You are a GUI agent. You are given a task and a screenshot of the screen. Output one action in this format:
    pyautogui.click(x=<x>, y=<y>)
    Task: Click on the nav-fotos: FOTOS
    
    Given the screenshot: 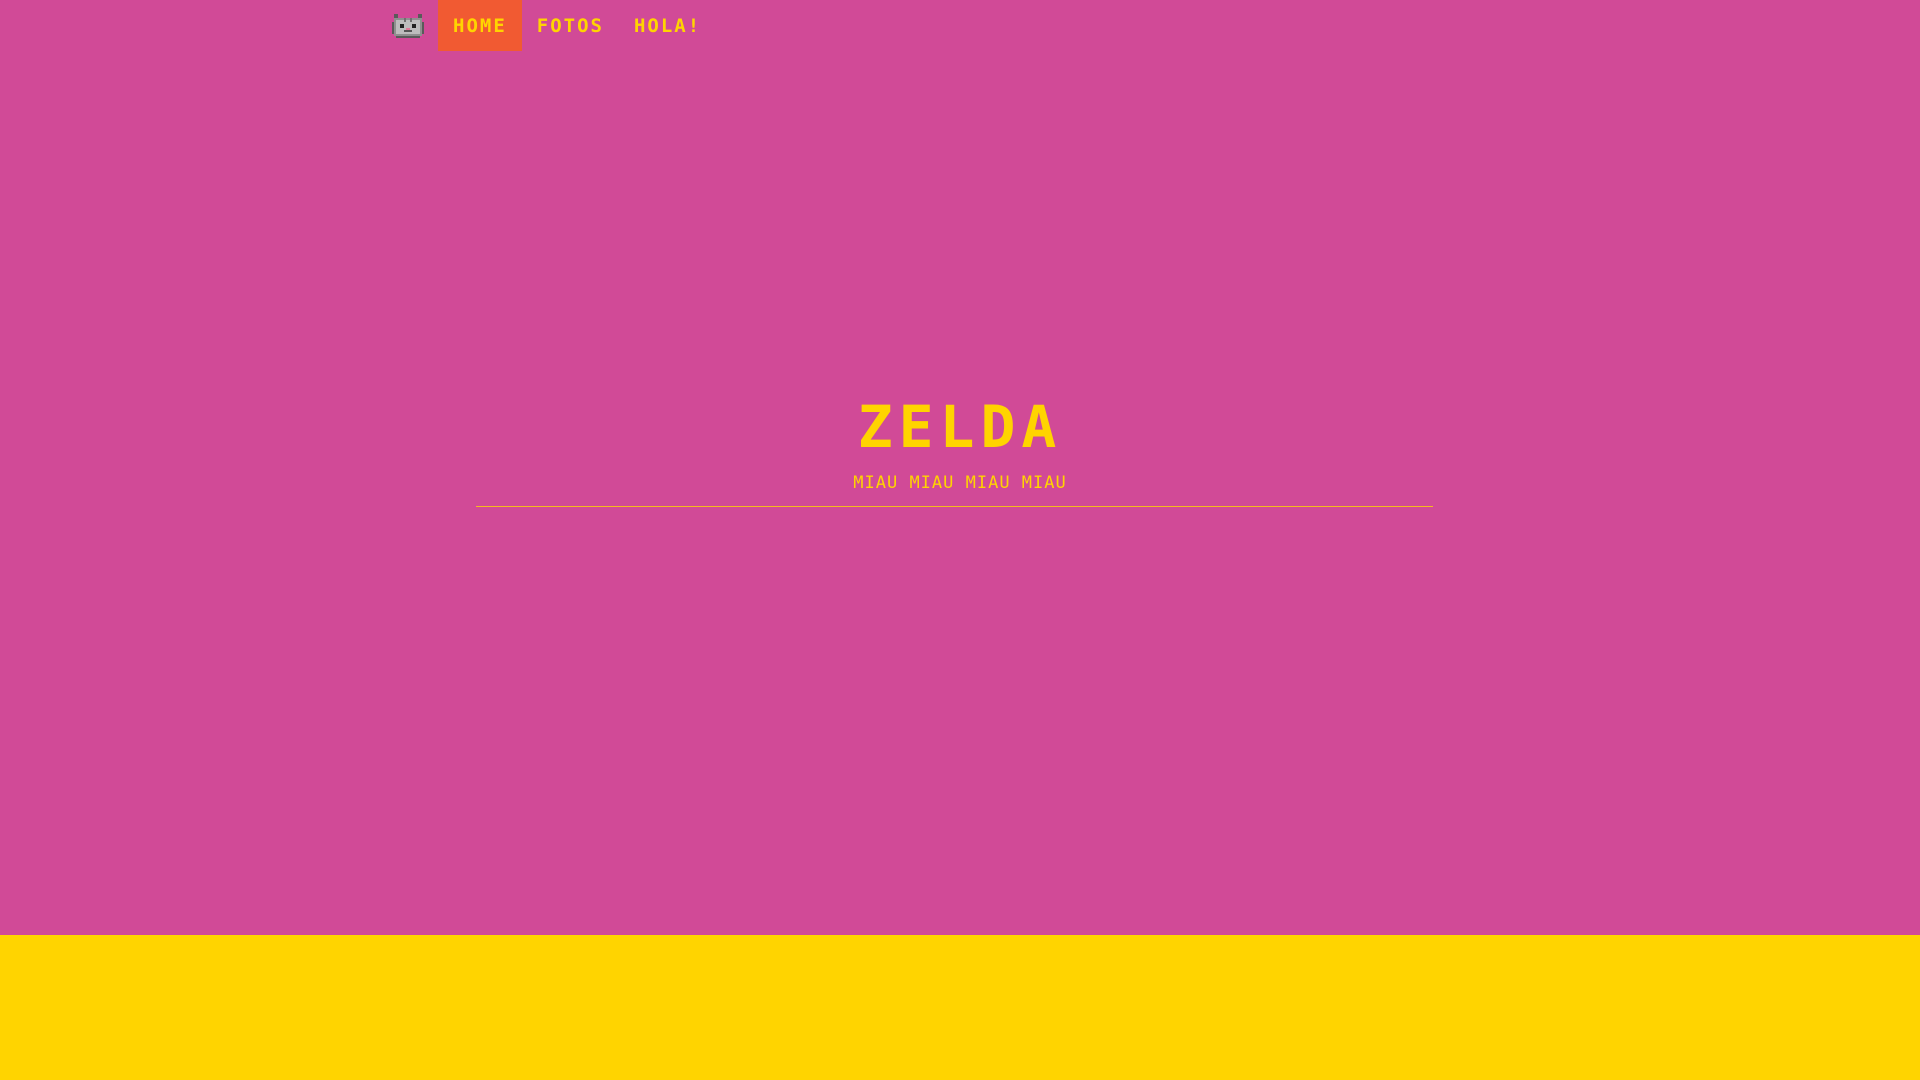 What is the action you would take?
    pyautogui.click(x=570, y=25)
    